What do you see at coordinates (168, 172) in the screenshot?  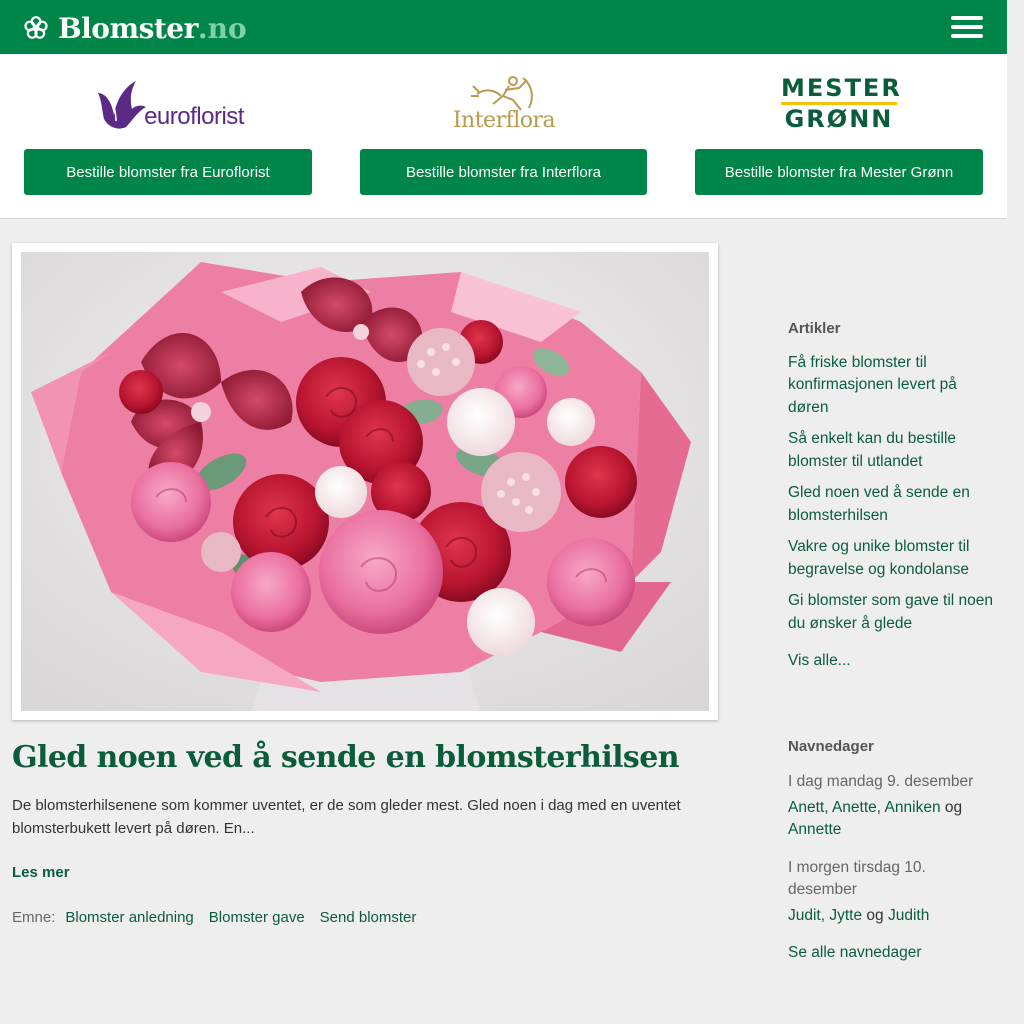 I see `order-euroflorist-button: Bestille blomster fra Euroflorist` at bounding box center [168, 172].